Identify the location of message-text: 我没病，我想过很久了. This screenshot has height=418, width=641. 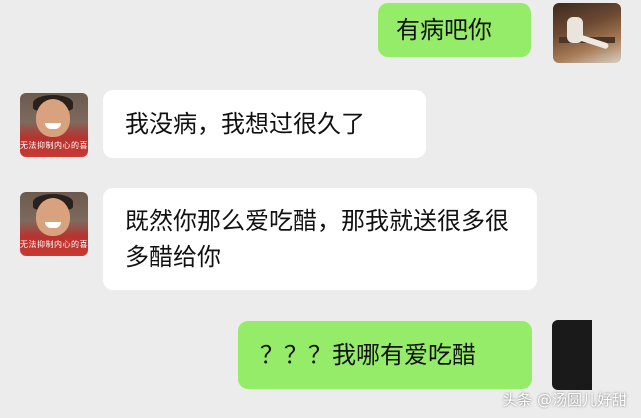
(245, 124).